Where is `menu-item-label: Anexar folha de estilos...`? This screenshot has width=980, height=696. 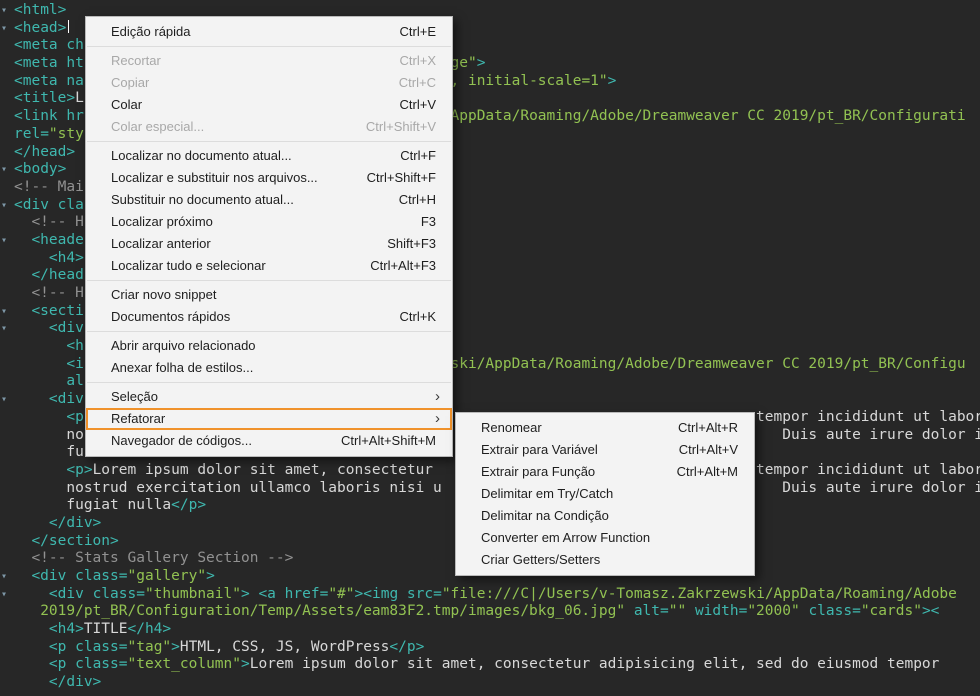 menu-item-label: Anexar folha de estilos... is located at coordinates (182, 367).